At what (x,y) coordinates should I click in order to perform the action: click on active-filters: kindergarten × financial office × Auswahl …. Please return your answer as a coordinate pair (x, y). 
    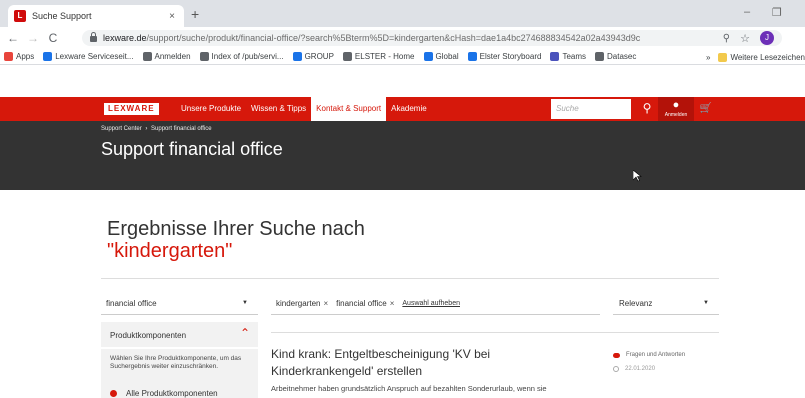
    Looking at the image, I should click on (435, 303).